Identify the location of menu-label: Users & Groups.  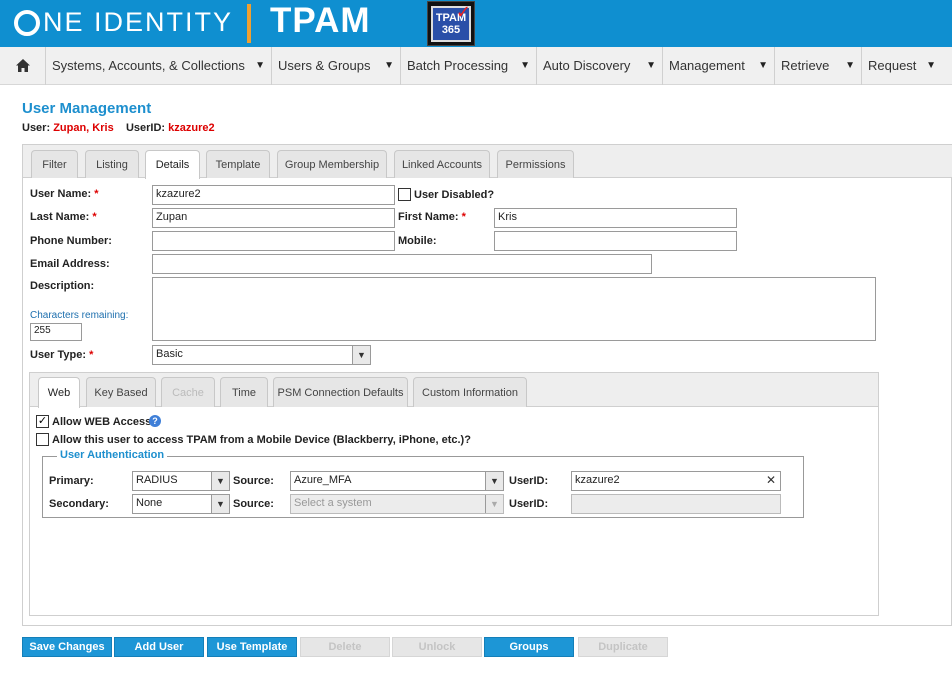
(324, 65).